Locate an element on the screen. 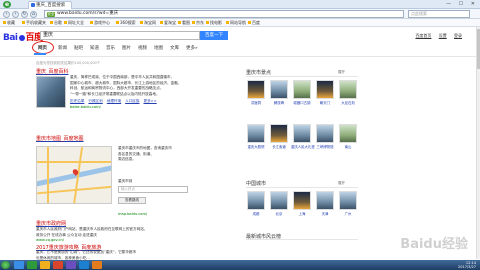 The image size is (480, 270). bookmark-item: 收藏 is located at coordinates (9, 23).